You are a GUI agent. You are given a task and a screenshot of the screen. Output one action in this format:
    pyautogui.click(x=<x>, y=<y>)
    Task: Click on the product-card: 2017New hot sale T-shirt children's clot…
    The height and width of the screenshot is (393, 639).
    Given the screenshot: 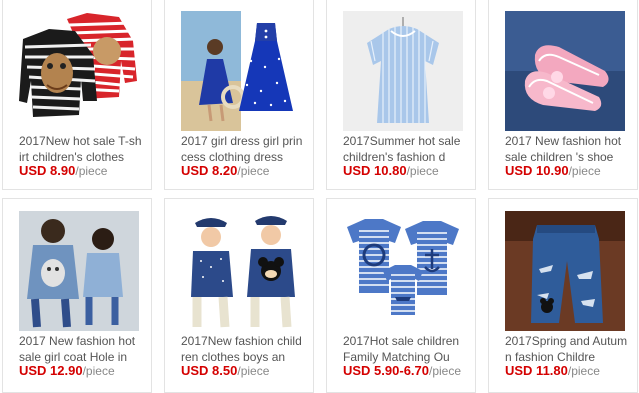 What is the action you would take?
    pyautogui.click(x=77, y=95)
    